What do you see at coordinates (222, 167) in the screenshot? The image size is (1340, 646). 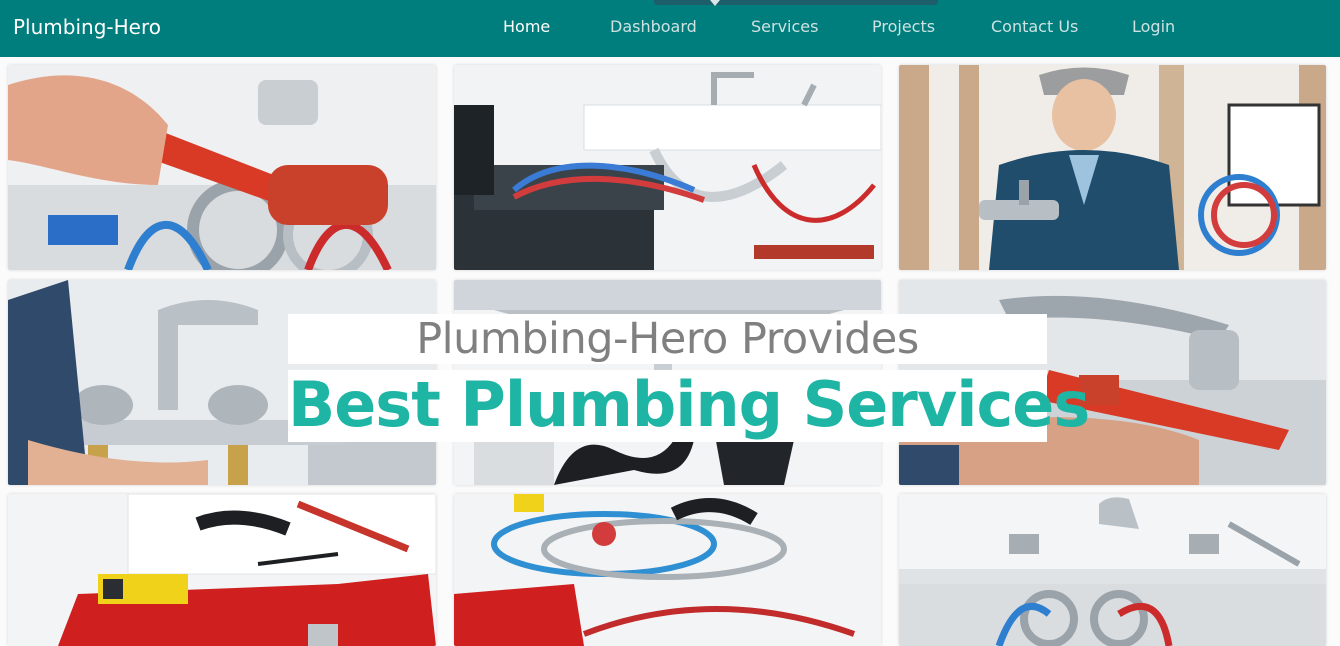 I see `wrench-on-pipes-image` at bounding box center [222, 167].